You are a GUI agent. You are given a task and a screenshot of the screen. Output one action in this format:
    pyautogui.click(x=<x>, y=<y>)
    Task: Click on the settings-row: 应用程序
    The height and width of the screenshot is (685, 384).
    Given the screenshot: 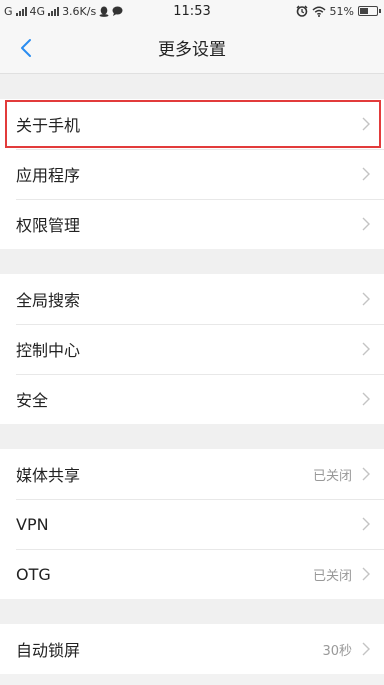 What is the action you would take?
    pyautogui.click(x=192, y=174)
    